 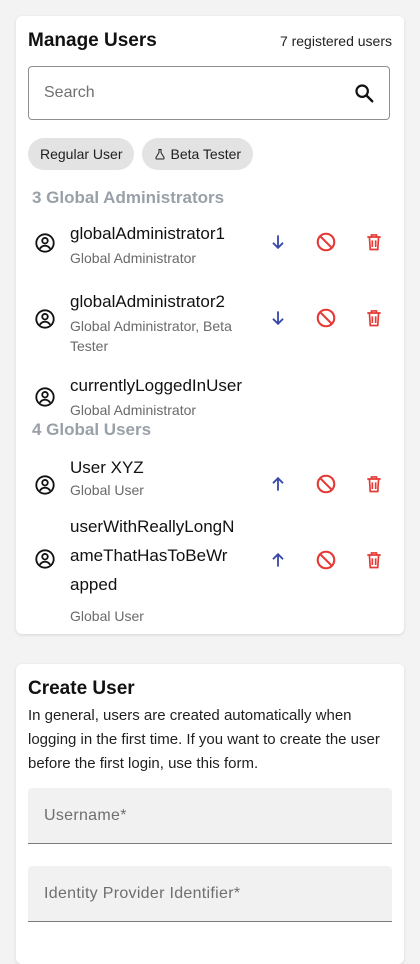 I want to click on user-name-line: apped, so click(x=94, y=584).